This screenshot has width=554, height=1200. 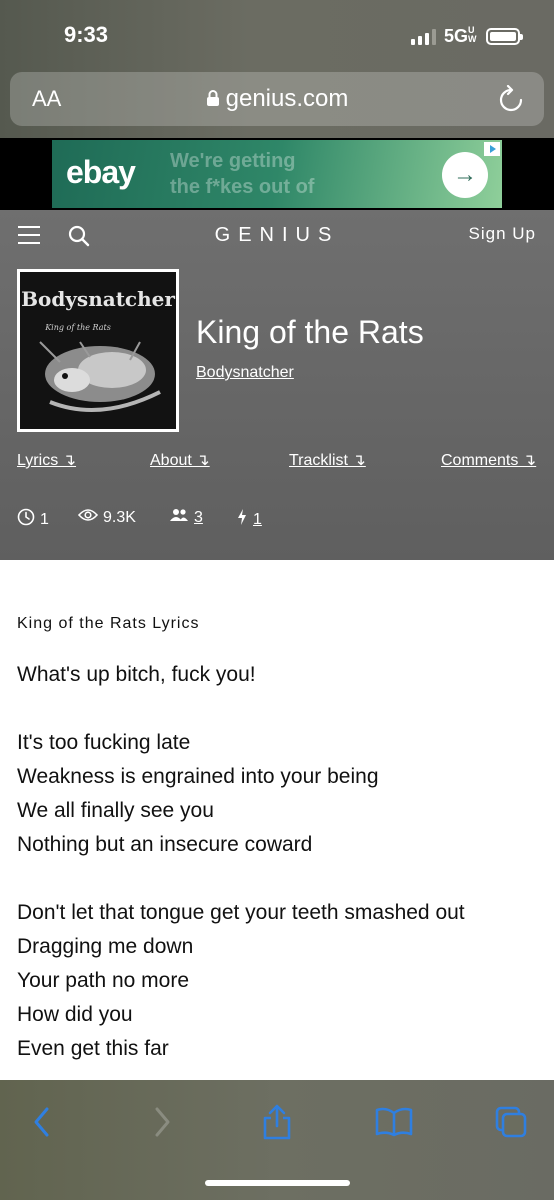 I want to click on book-icon, so click(x=394, y=1122).